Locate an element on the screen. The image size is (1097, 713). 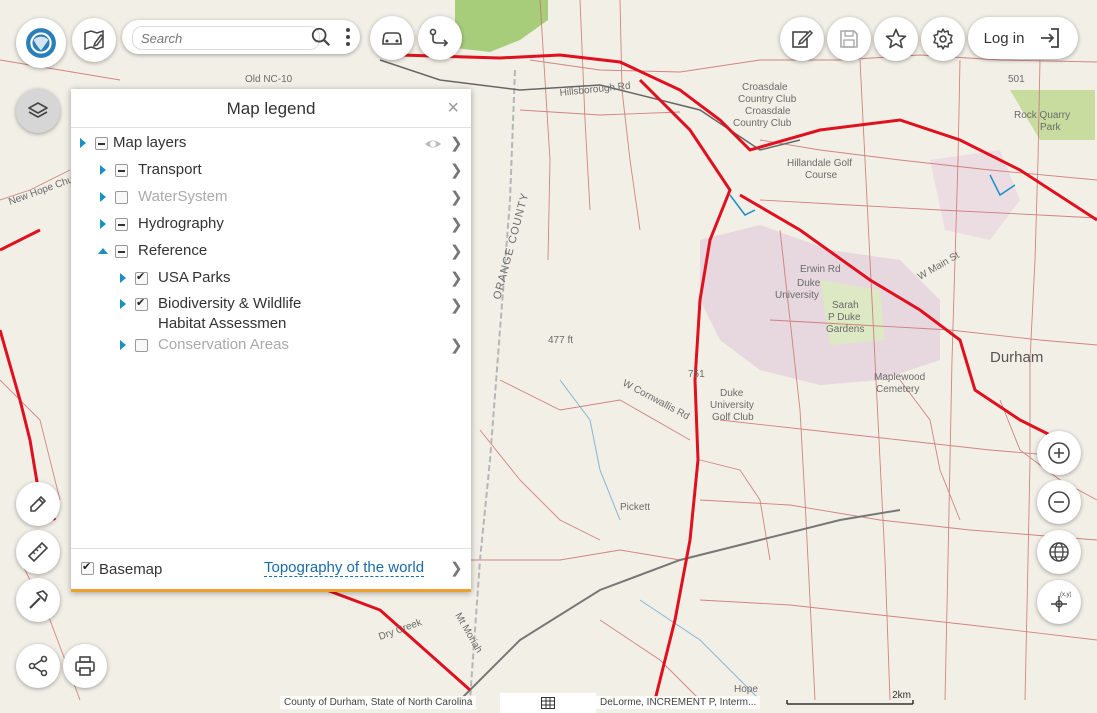
layer-row-map-layers: Map layers ❯ is located at coordinates (271, 145).